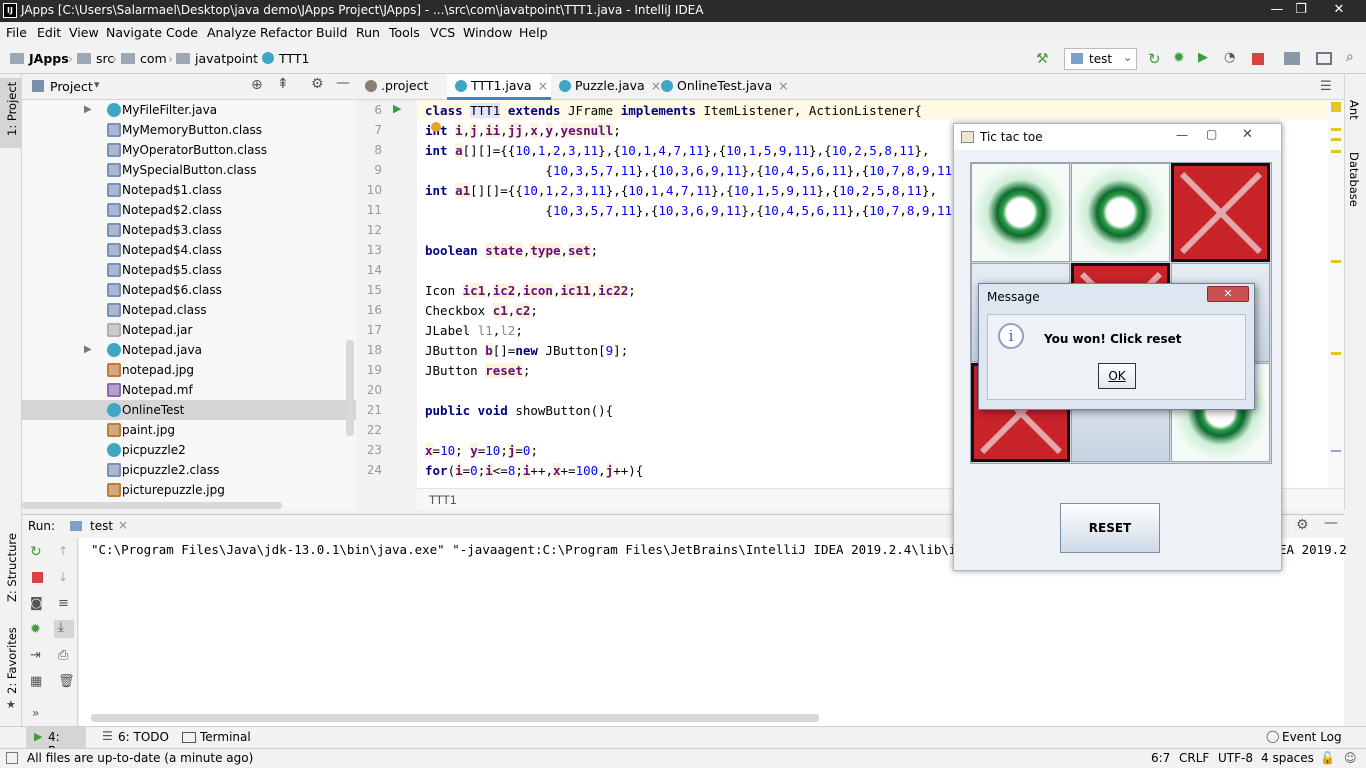 This screenshot has width=1366, height=768. What do you see at coordinates (487, 32) in the screenshot?
I see `menu-window: Window` at bounding box center [487, 32].